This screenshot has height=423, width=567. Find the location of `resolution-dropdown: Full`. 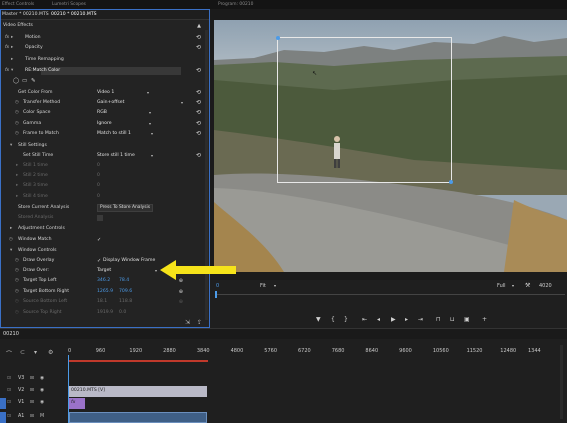

resolution-dropdown: Full is located at coordinates (501, 286).